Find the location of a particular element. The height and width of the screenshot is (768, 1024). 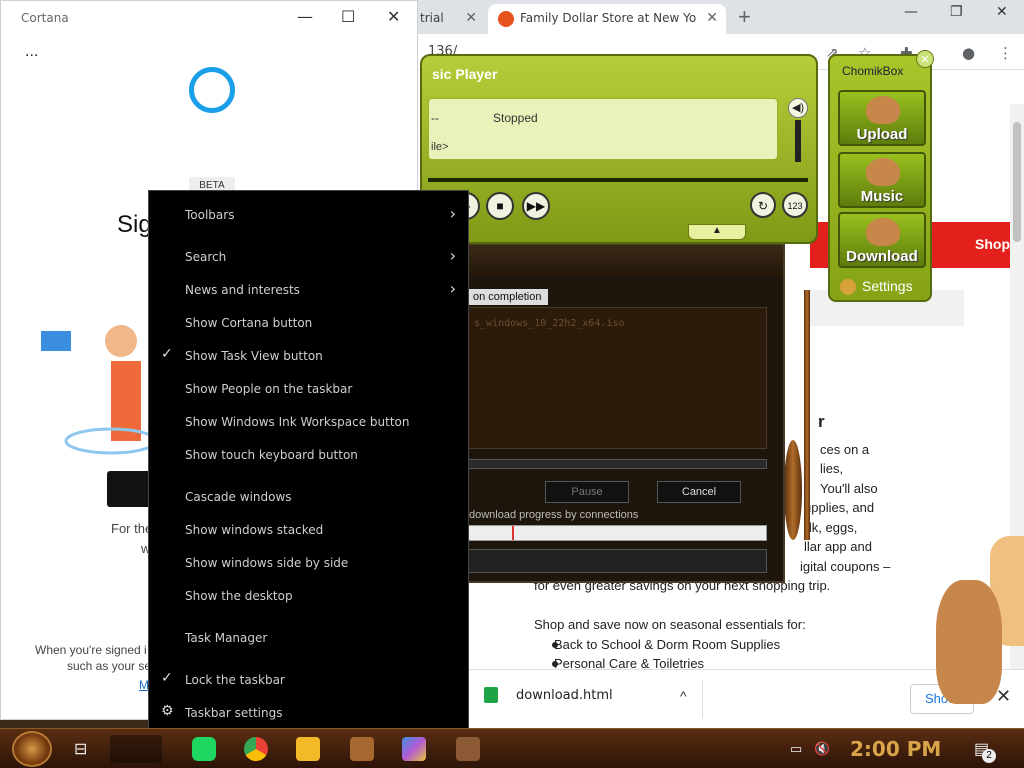

menu-item-label: Show touch keyboard button is located at coordinates (271, 455).